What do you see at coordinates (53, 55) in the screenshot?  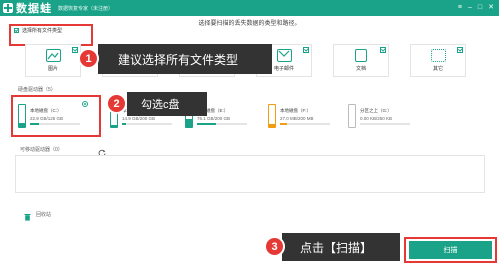 I see `image-icon` at bounding box center [53, 55].